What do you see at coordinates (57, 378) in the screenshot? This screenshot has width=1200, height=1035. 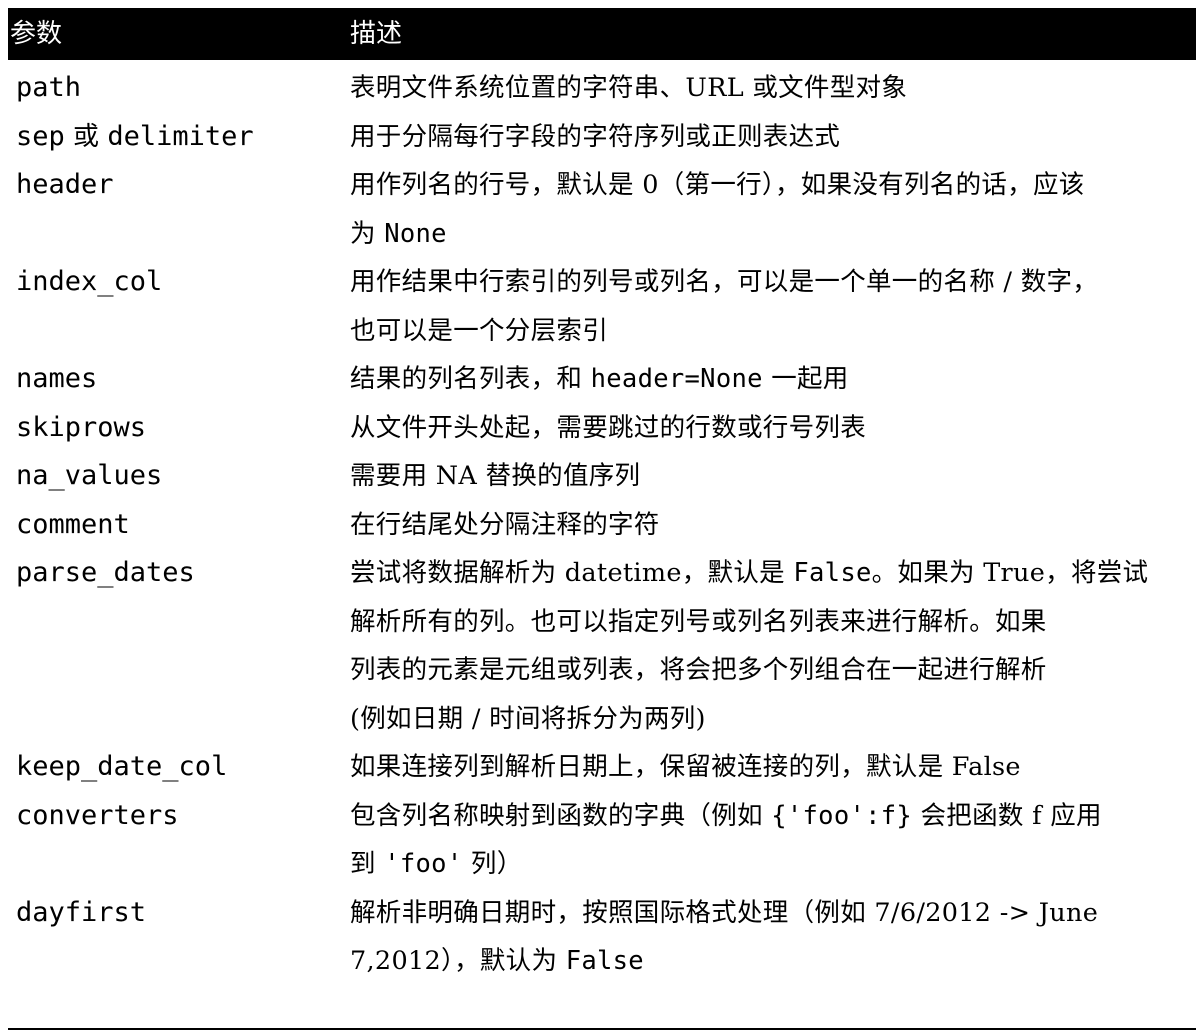 I see `param-code: names` at bounding box center [57, 378].